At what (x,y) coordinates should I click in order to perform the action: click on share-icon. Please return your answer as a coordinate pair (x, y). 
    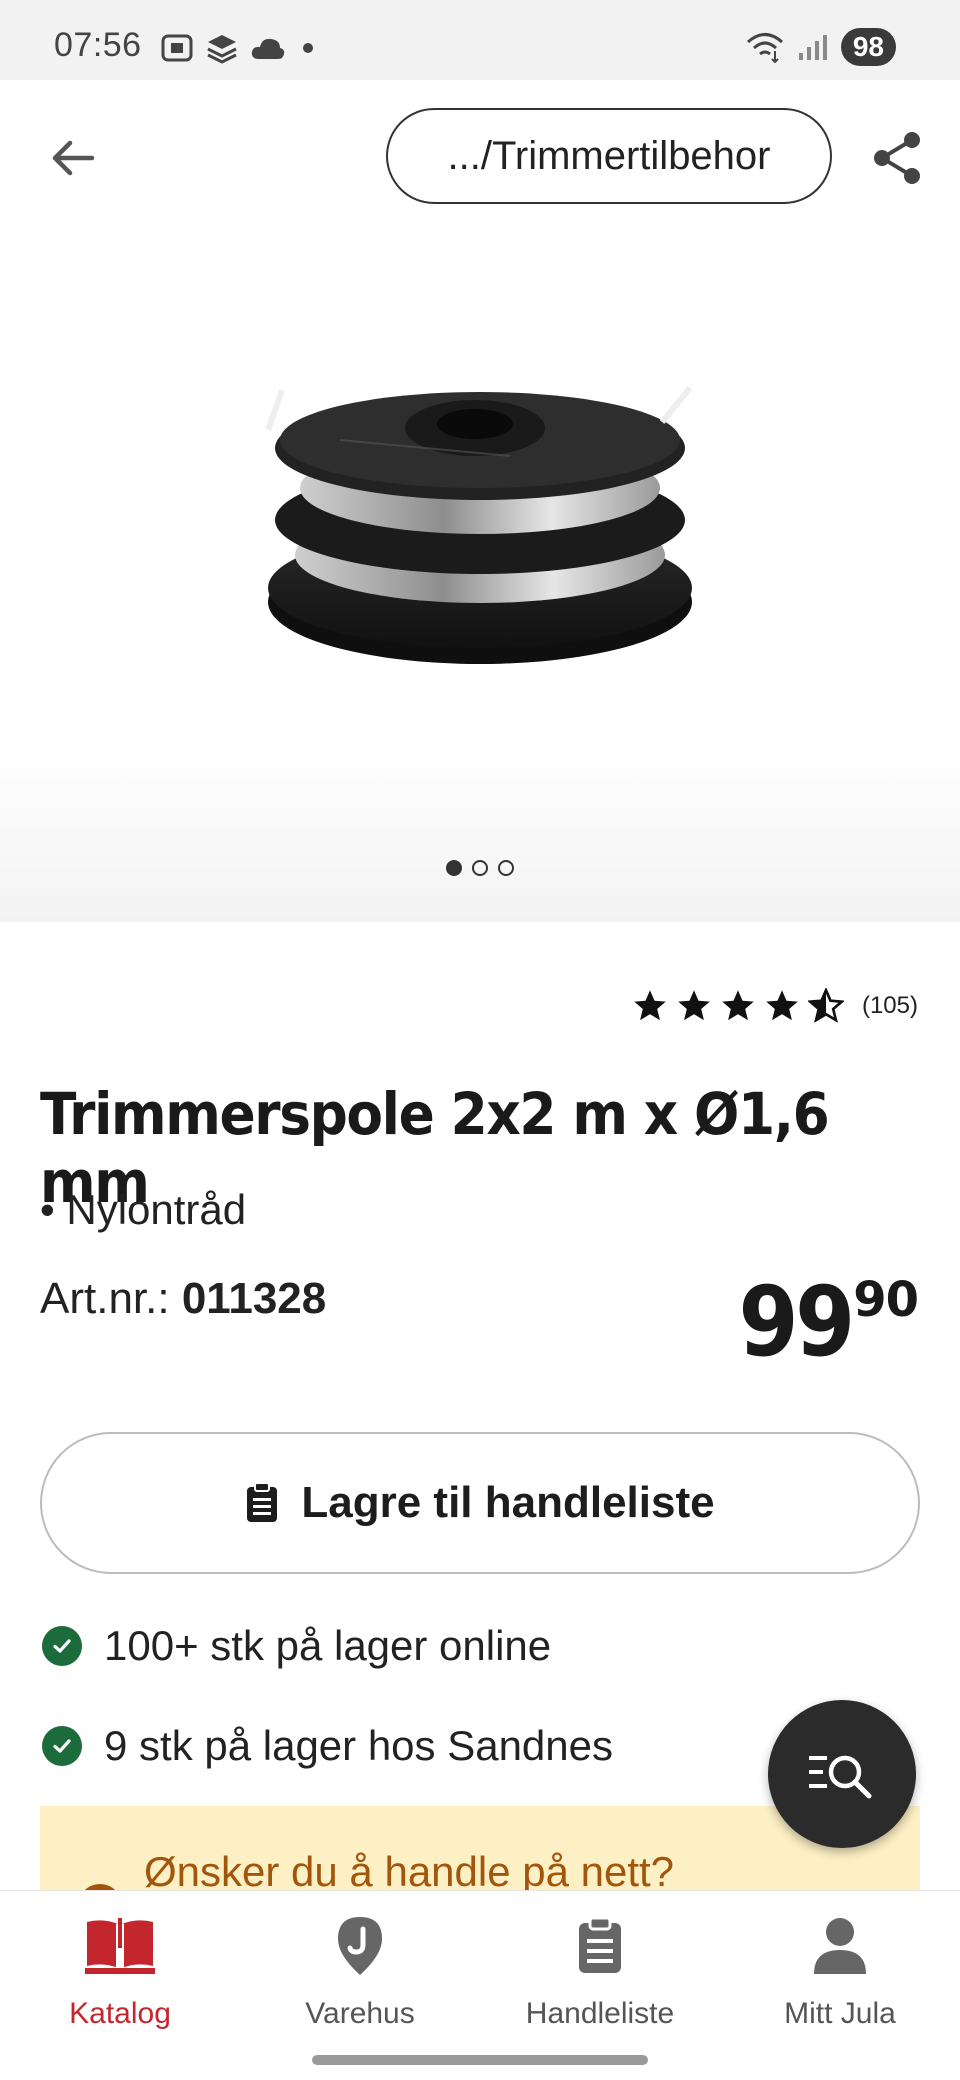
    Looking at the image, I should click on (897, 158).